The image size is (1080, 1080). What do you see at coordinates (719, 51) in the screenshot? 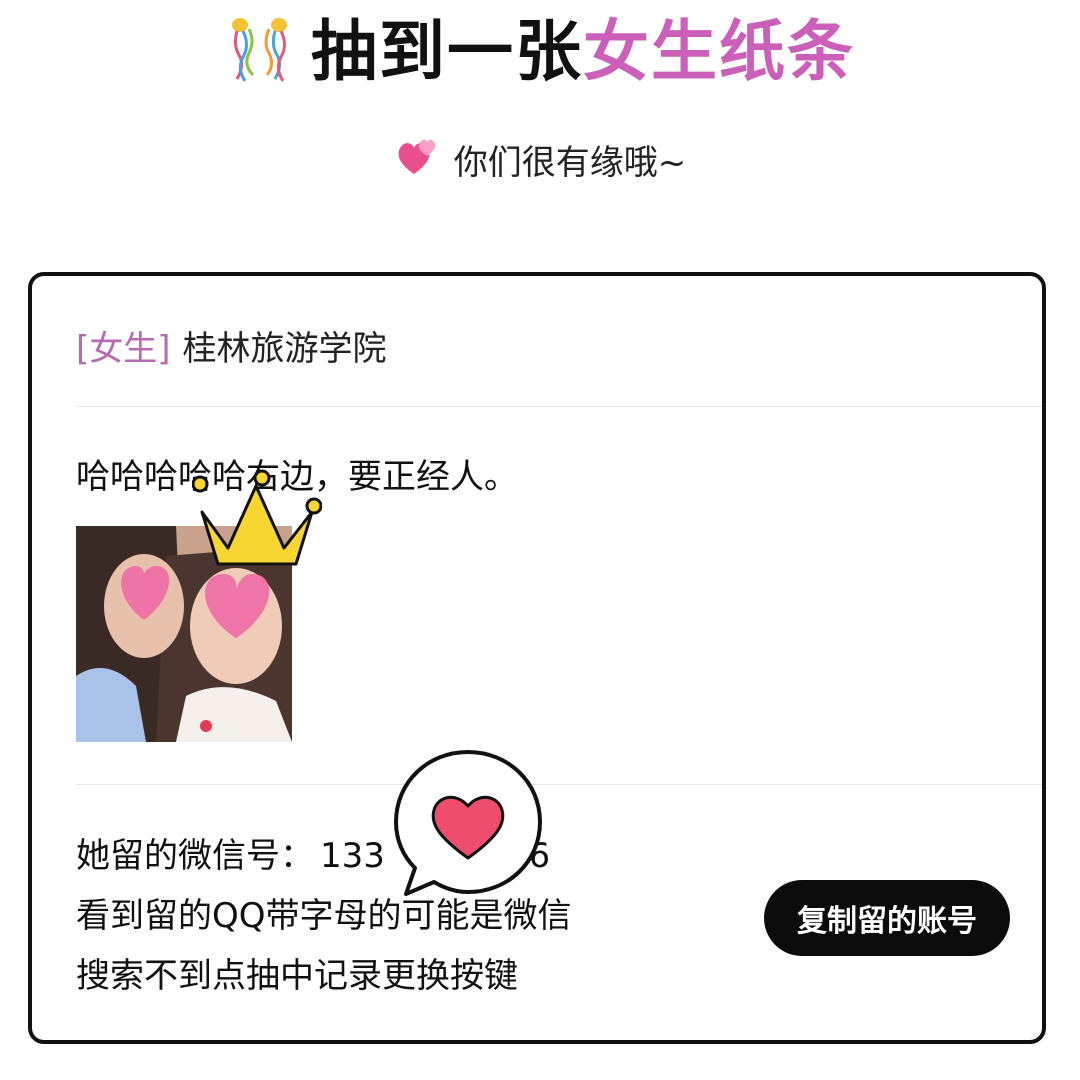
I see `title-highlight: 女生纸条` at bounding box center [719, 51].